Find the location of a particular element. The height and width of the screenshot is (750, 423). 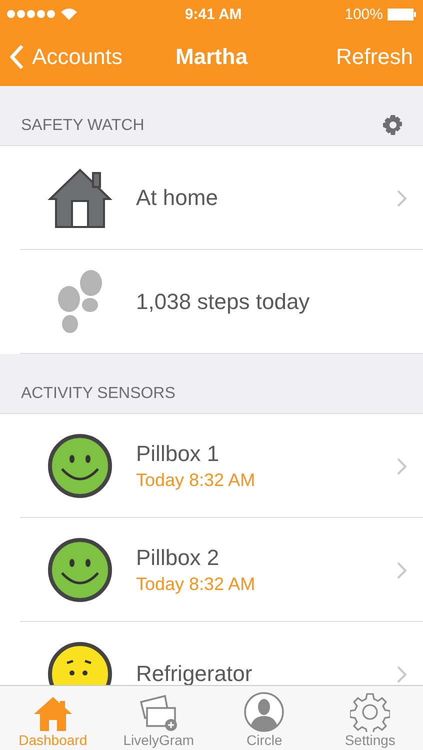

row-title: 1,038 steps today is located at coordinates (223, 302).